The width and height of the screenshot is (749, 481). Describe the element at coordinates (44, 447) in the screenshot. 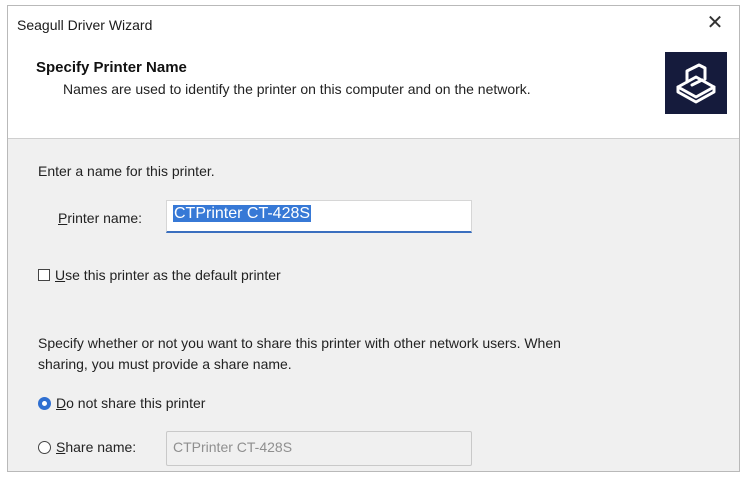

I see `share-name-radio` at that location.